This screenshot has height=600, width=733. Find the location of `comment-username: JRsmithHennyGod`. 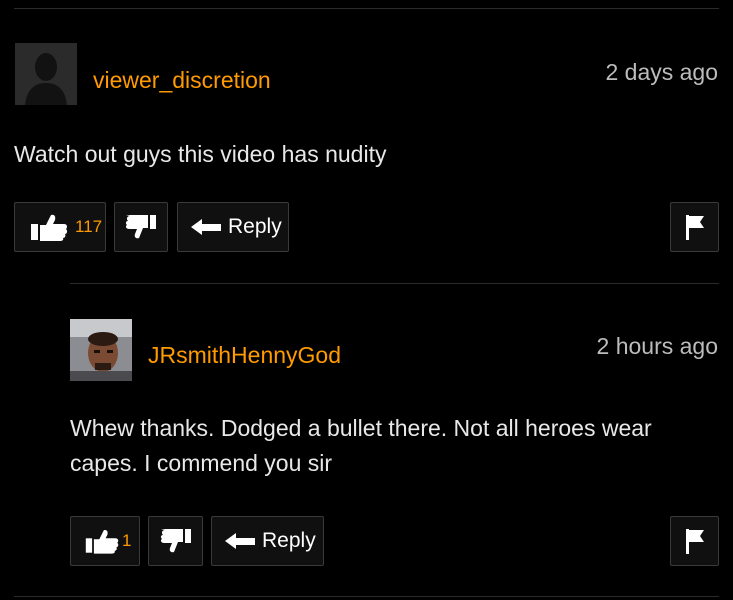

comment-username: JRsmithHennyGod is located at coordinates (244, 355).